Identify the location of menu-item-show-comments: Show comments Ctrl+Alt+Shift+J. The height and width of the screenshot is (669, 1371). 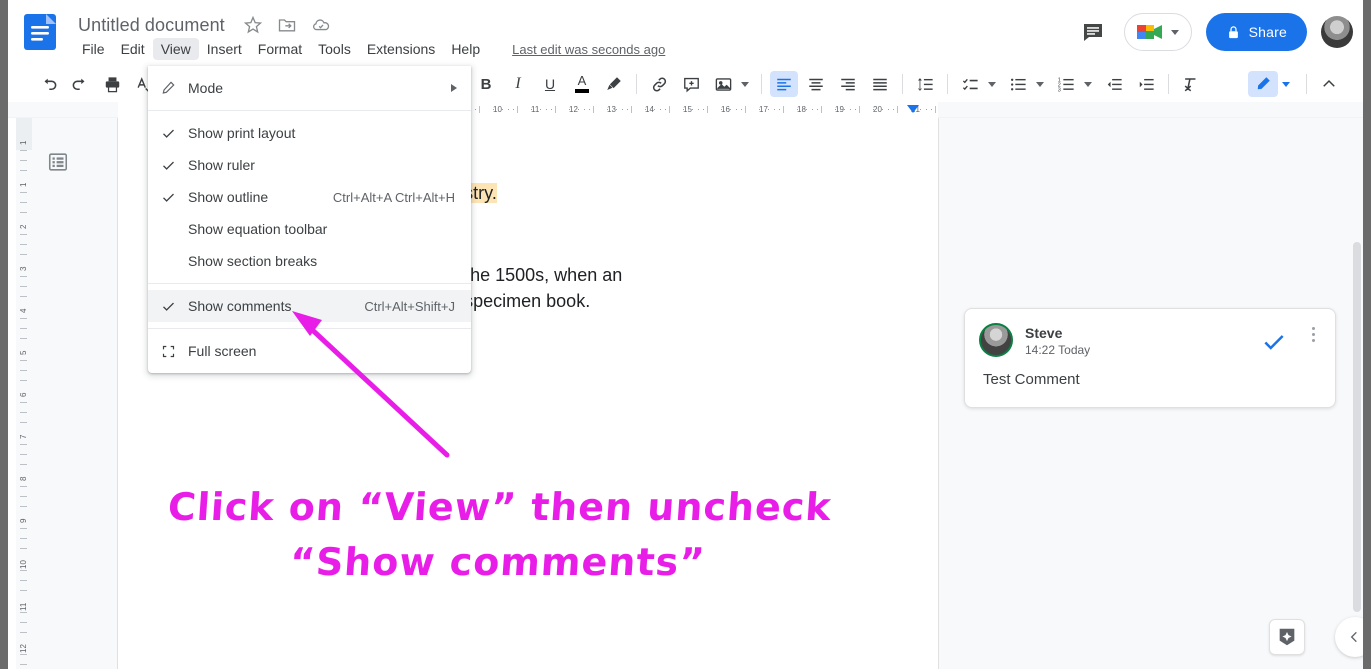
(309, 306).